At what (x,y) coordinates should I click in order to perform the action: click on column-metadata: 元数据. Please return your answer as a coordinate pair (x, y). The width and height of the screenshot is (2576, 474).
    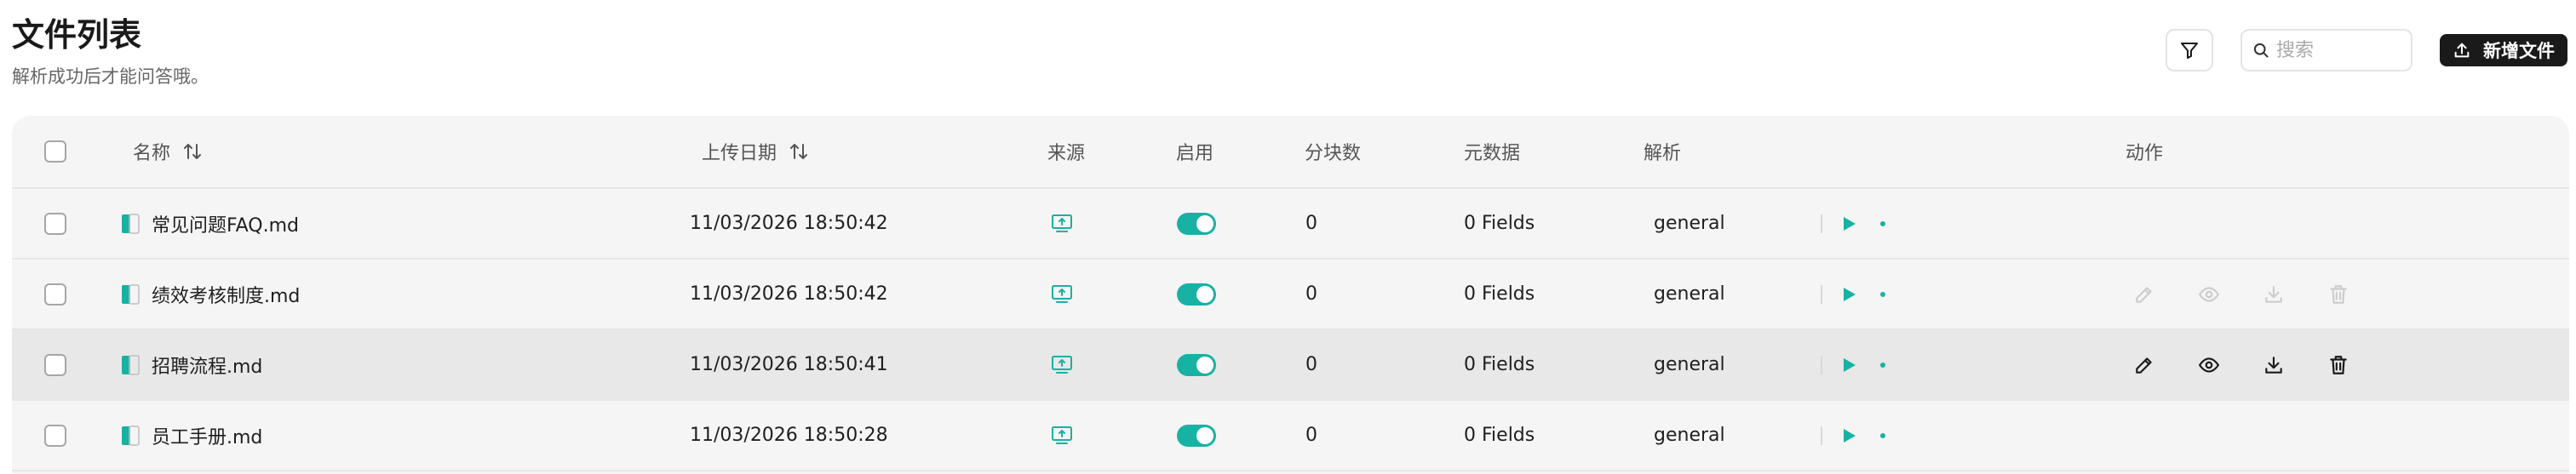
    Looking at the image, I should click on (1492, 153).